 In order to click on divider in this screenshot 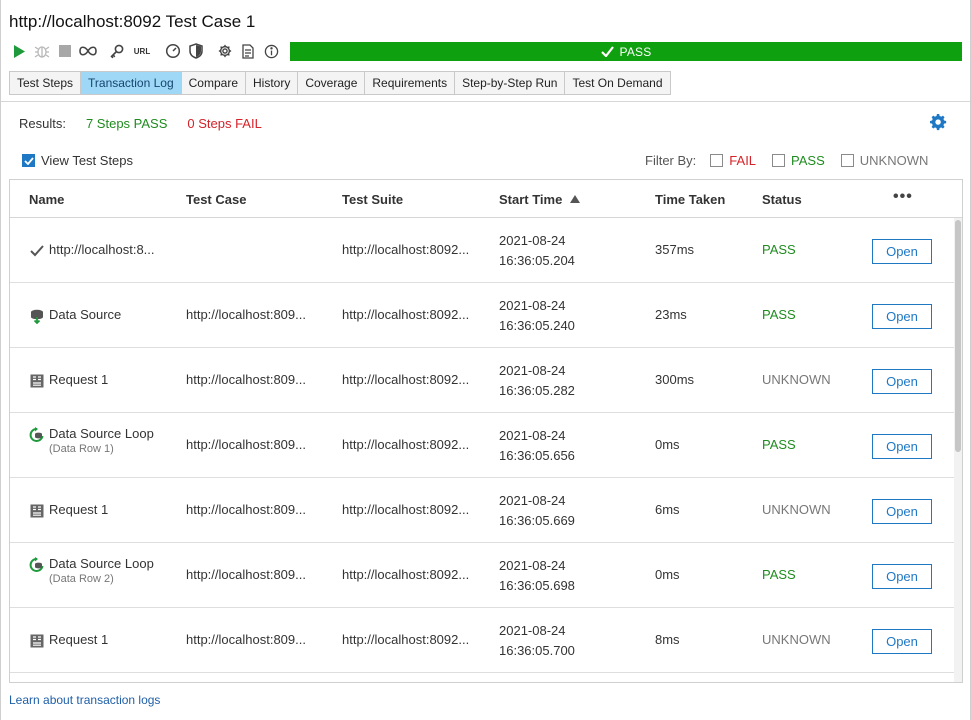, I will do `click(485, 101)`.